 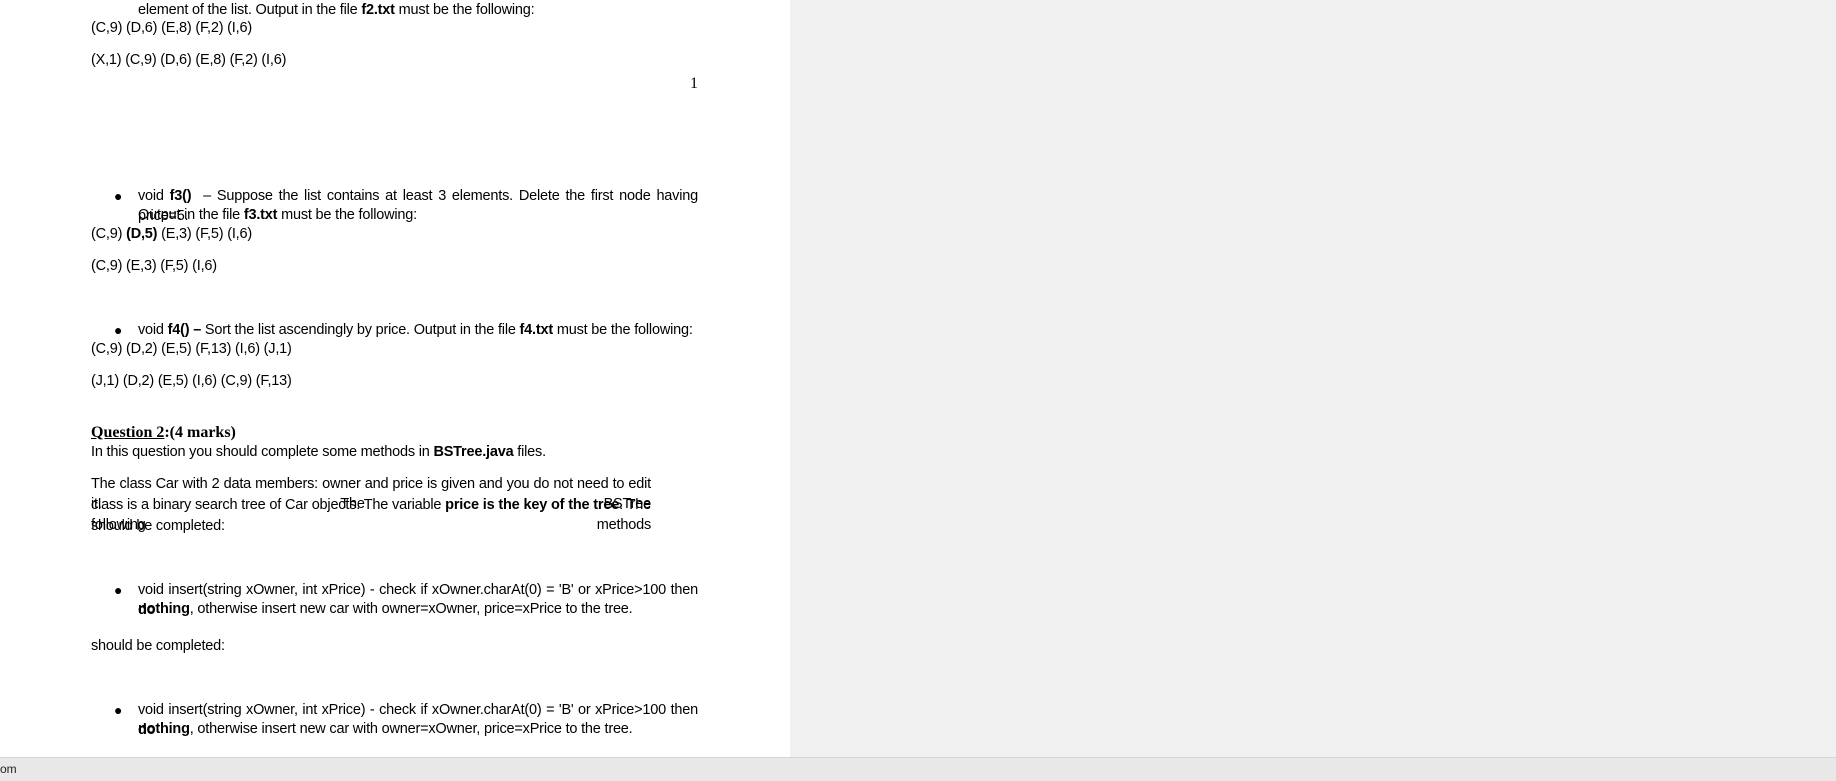 I want to click on f3-input-list: (C,9) (D,5) (E,3) (F,5) (I,6), so click(x=171, y=234).